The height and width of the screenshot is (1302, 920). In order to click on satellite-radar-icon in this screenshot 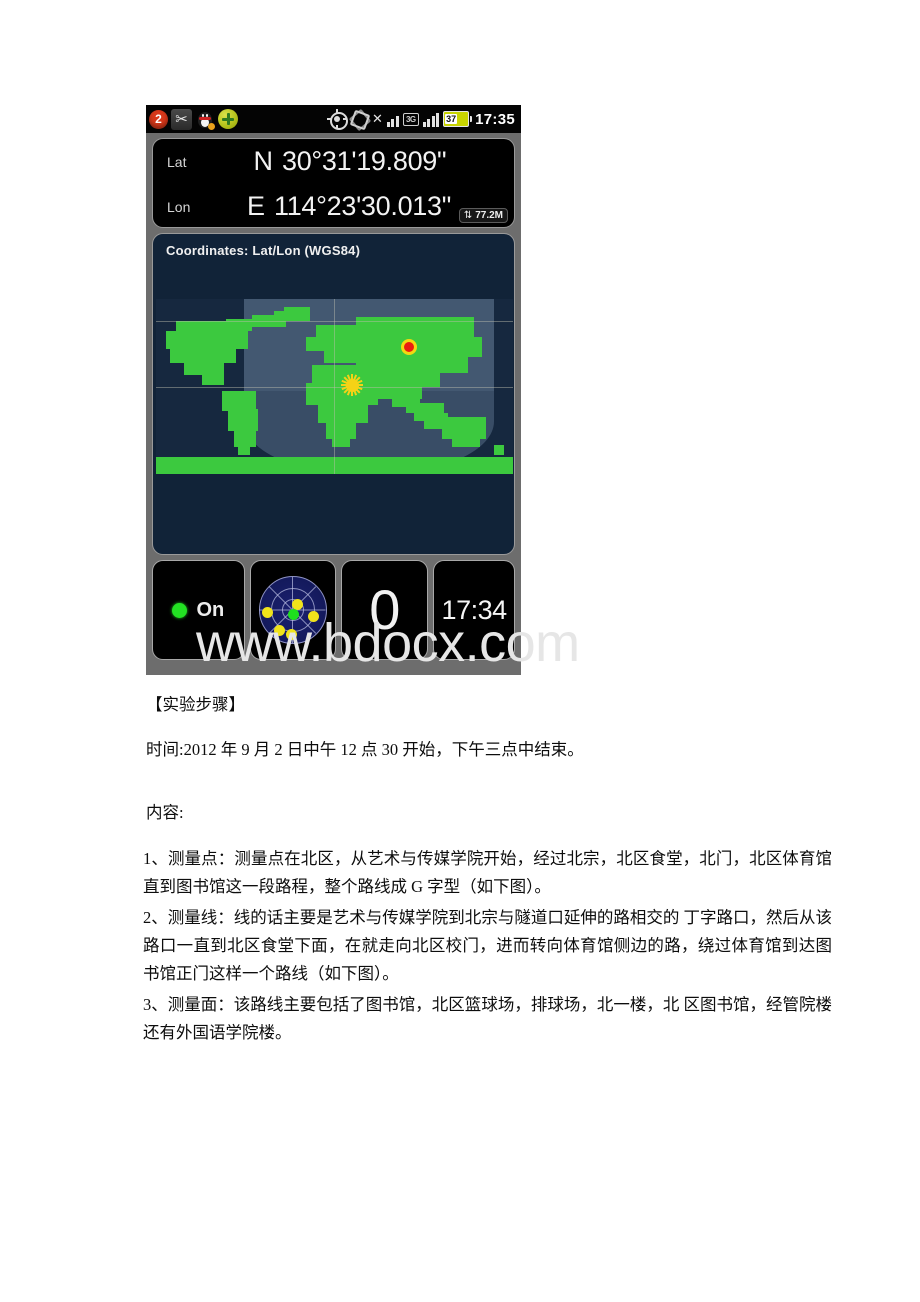, I will do `click(293, 610)`.